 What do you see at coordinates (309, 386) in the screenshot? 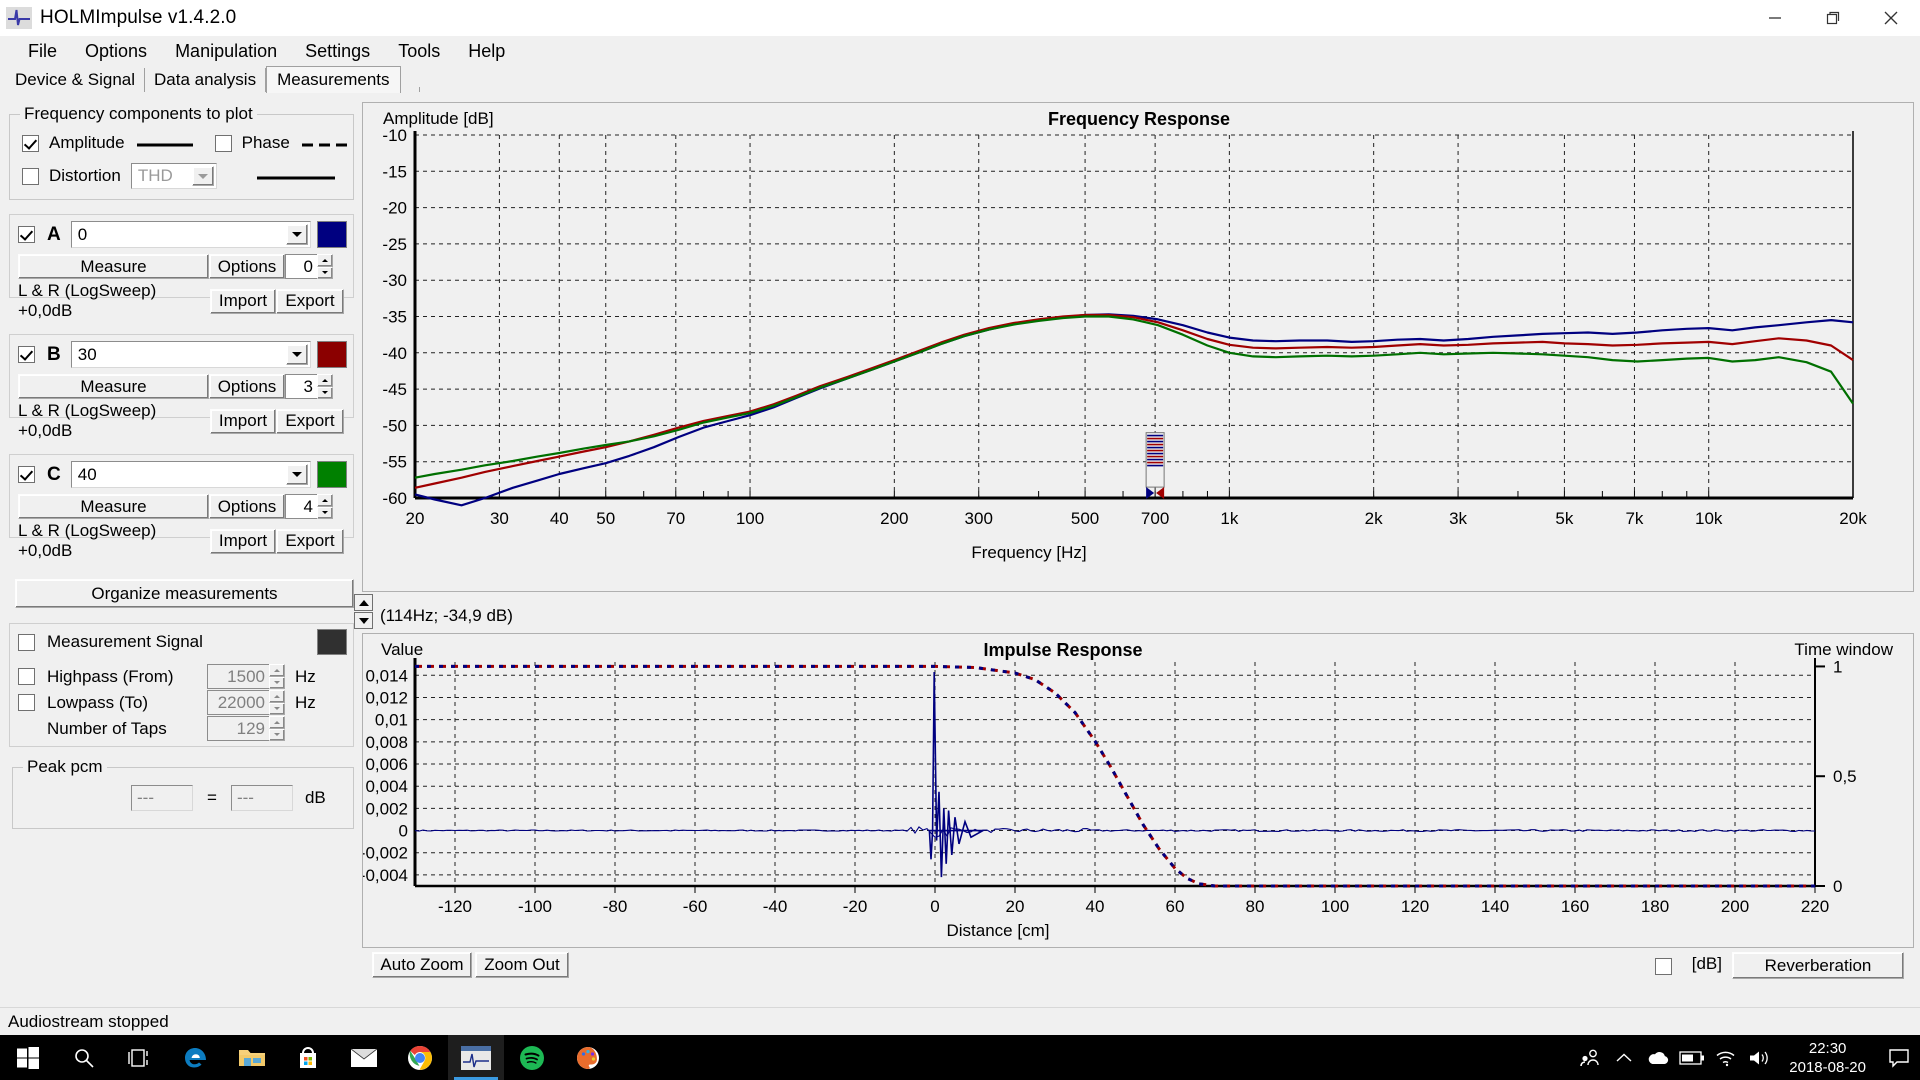
I see `measurement-B-index-spinner: 3` at bounding box center [309, 386].